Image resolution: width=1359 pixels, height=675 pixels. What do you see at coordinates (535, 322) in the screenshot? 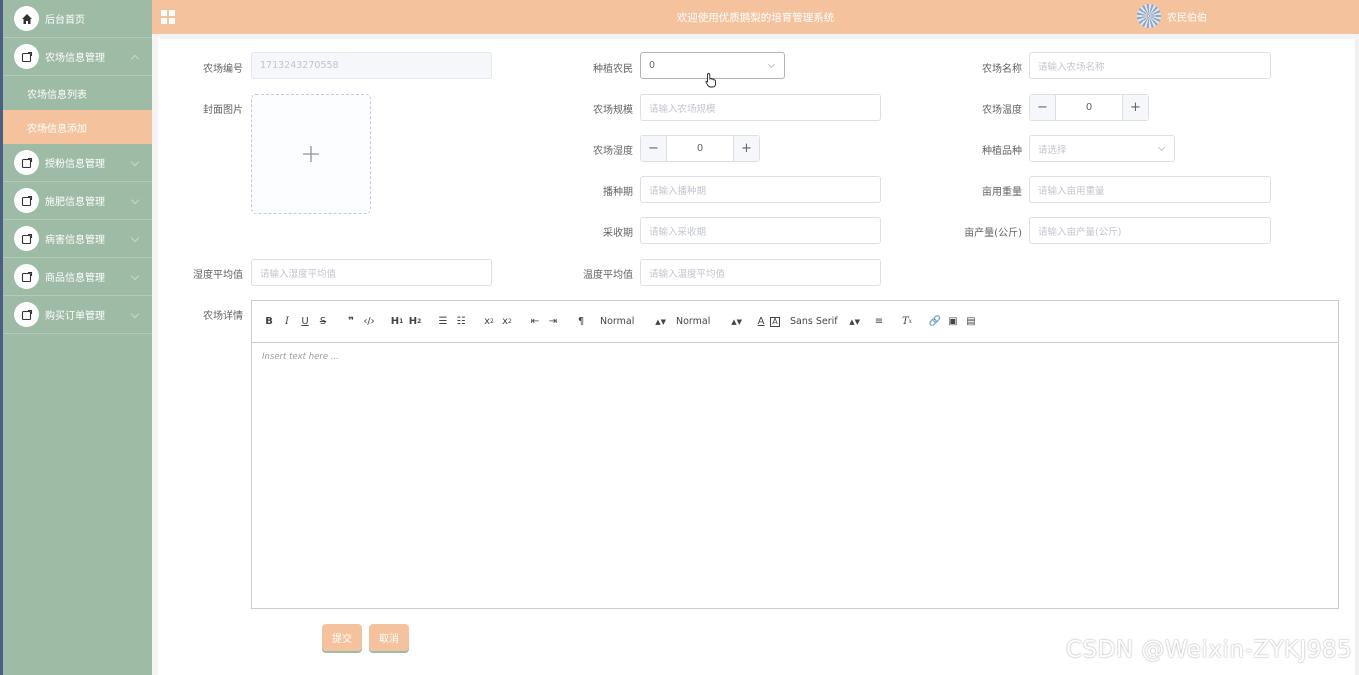
I see `outdent-icon: ⇤` at bounding box center [535, 322].